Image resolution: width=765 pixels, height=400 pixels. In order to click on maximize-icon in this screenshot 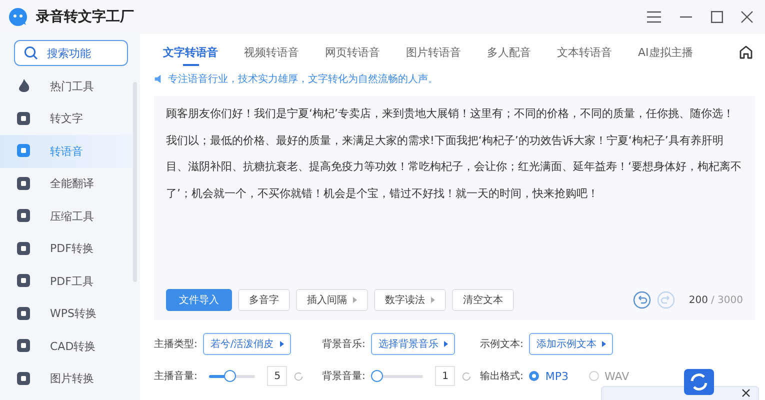, I will do `click(717, 17)`.